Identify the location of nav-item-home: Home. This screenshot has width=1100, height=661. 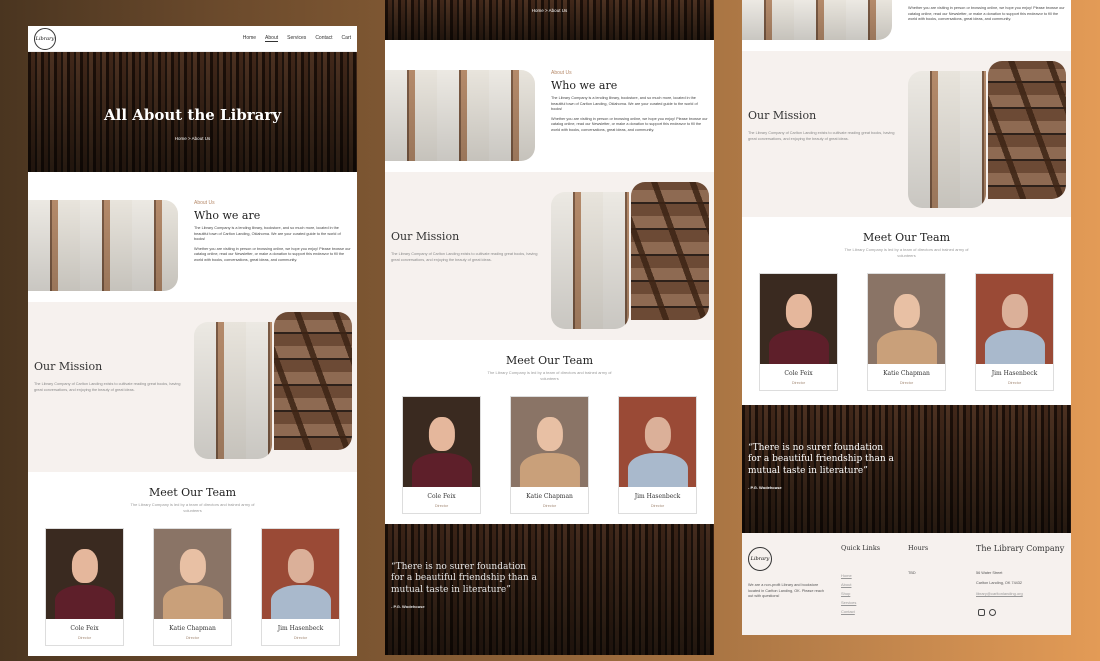
(249, 38).